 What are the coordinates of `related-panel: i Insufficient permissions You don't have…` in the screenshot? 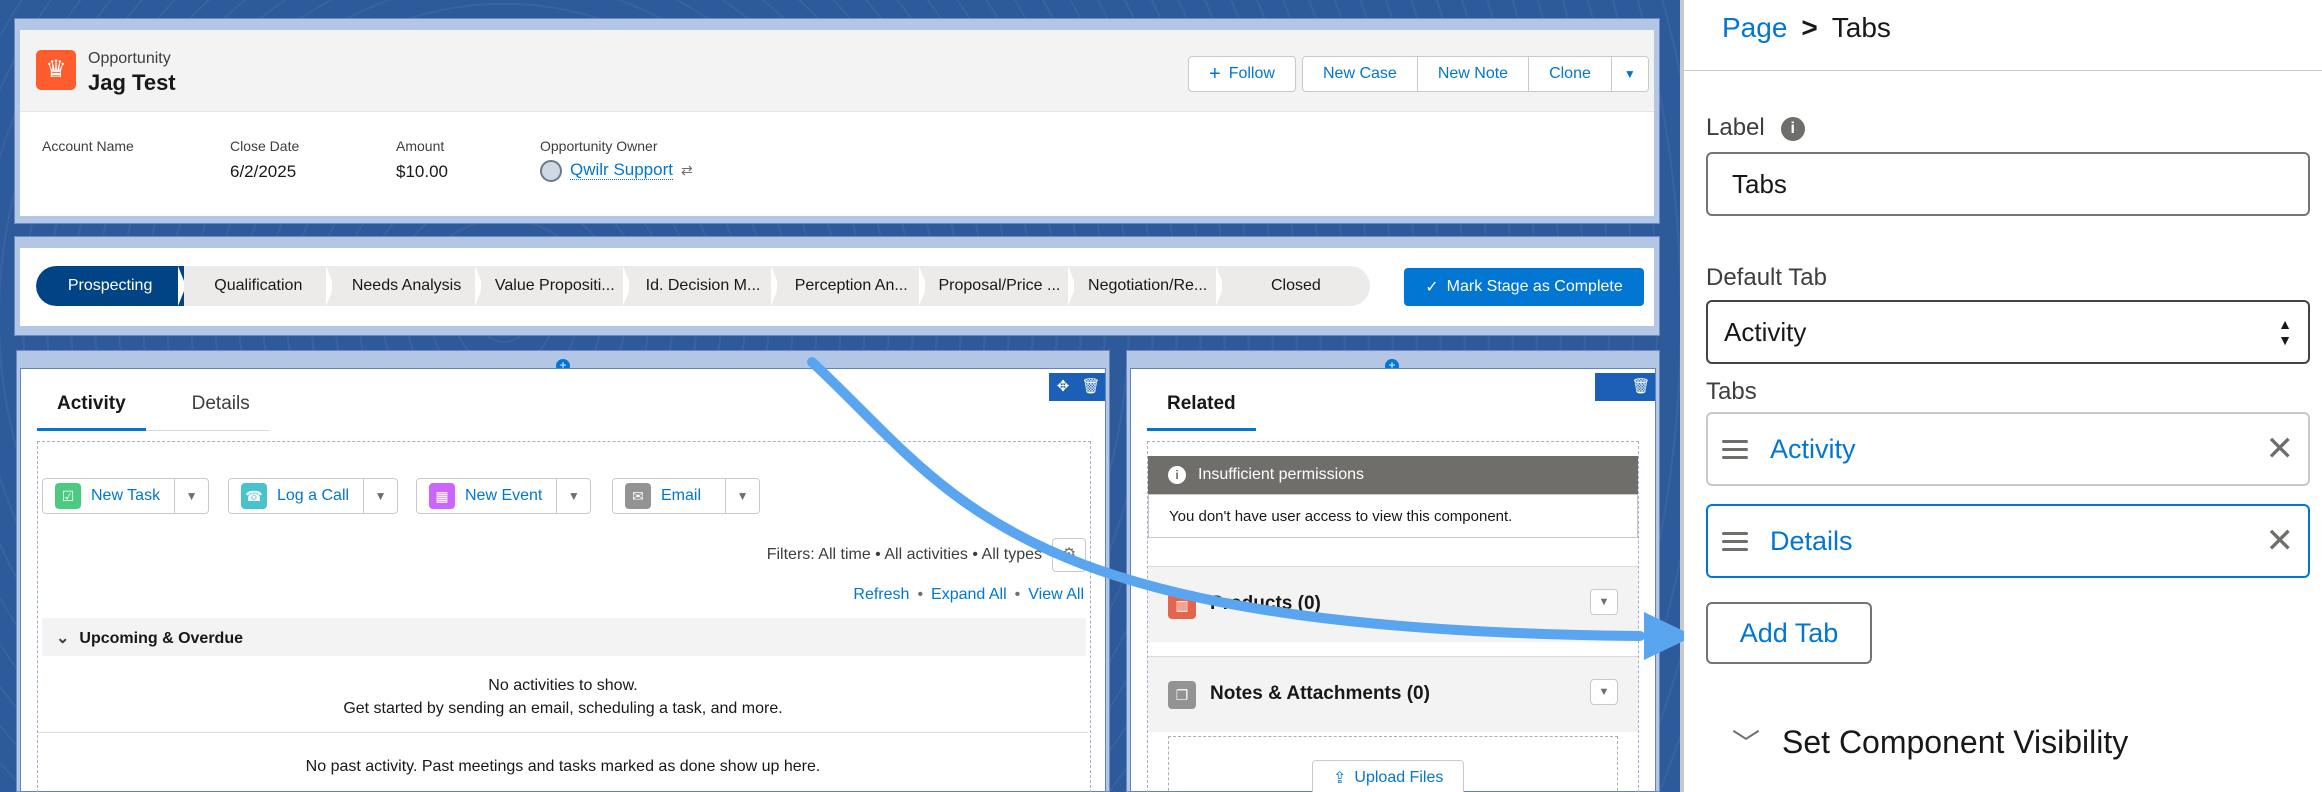 It's located at (1393, 616).